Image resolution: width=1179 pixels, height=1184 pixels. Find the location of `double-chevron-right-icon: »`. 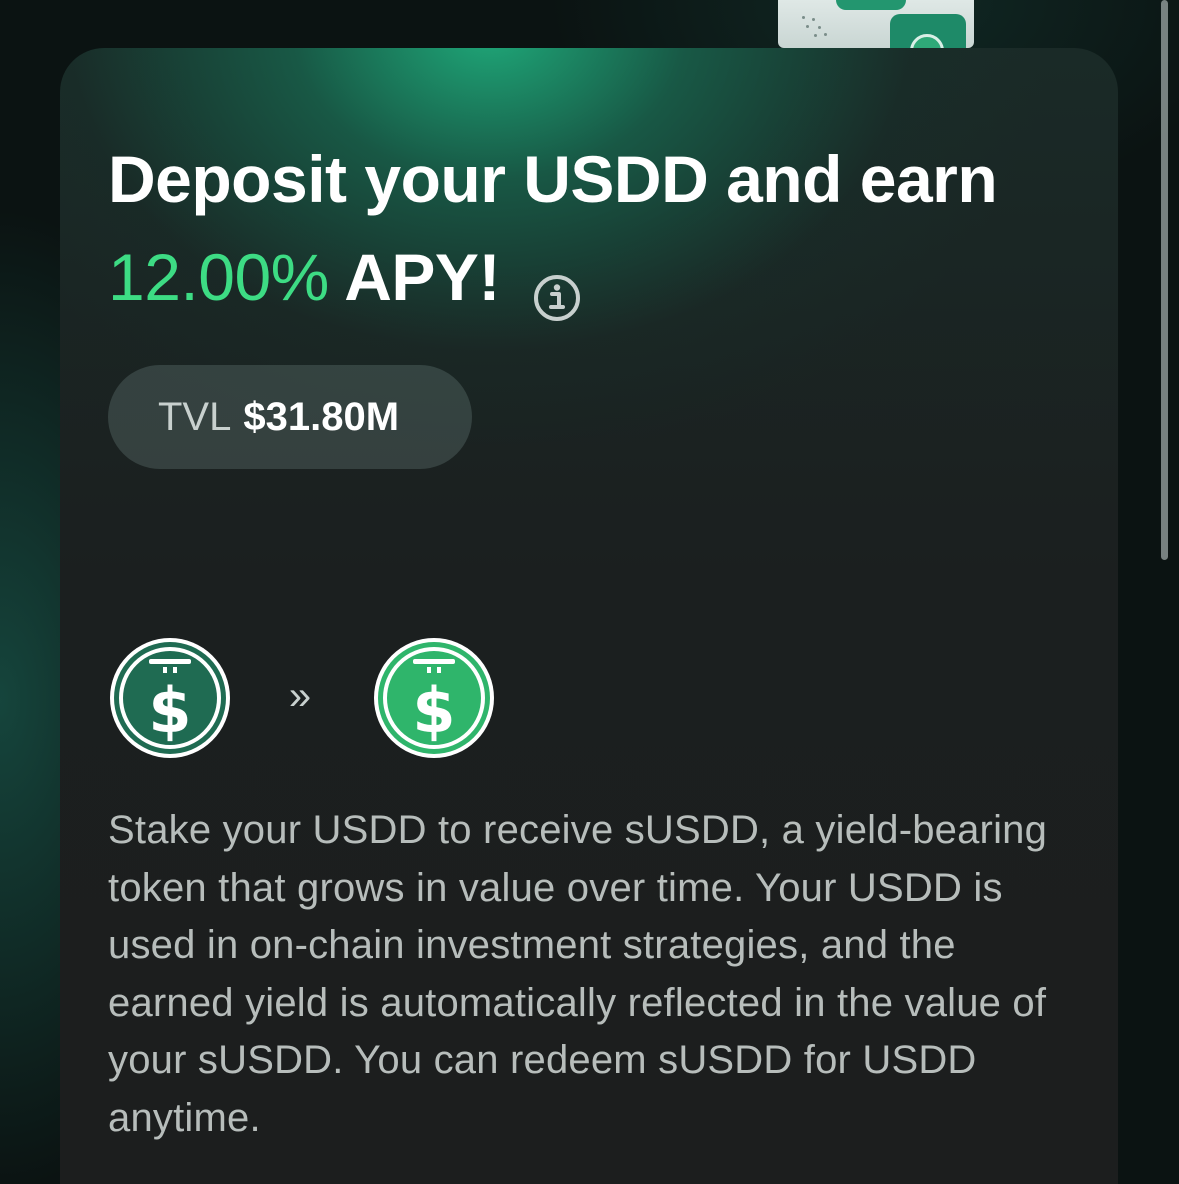

double-chevron-right-icon: » is located at coordinates (300, 696).